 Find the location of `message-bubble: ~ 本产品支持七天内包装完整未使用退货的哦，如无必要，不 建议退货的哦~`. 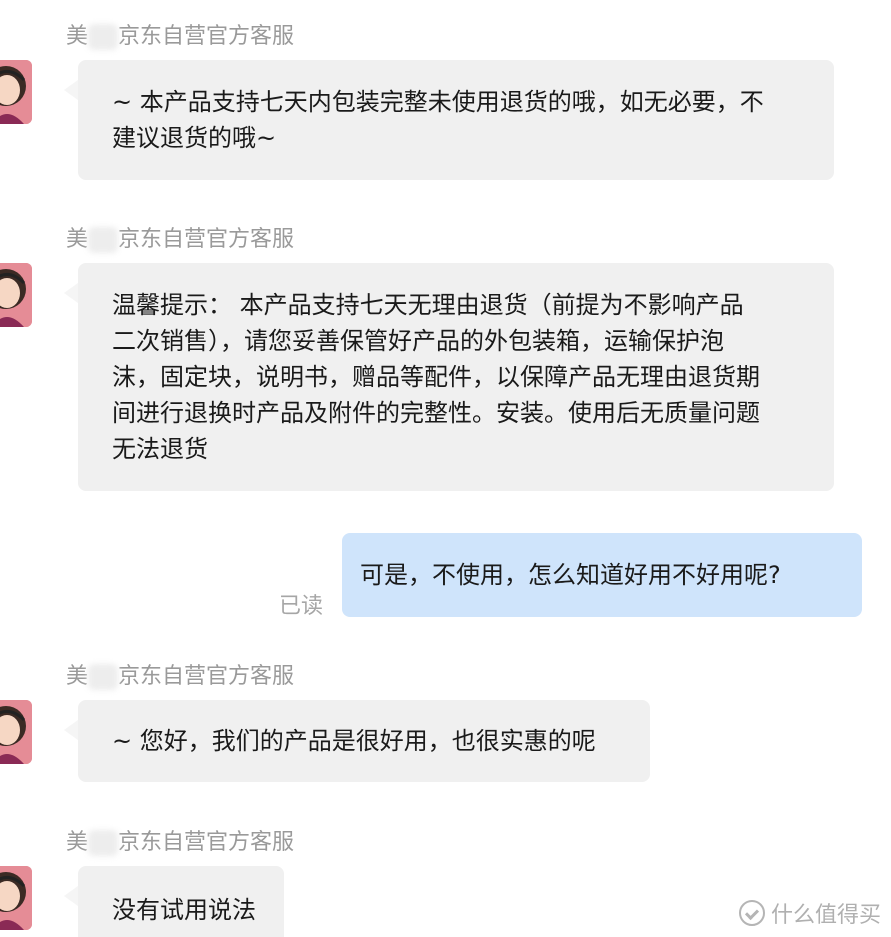

message-bubble: ~ 本产品支持七天内包装完整未使用退货的哦，如无必要，不 建议退货的哦~ is located at coordinates (456, 120).